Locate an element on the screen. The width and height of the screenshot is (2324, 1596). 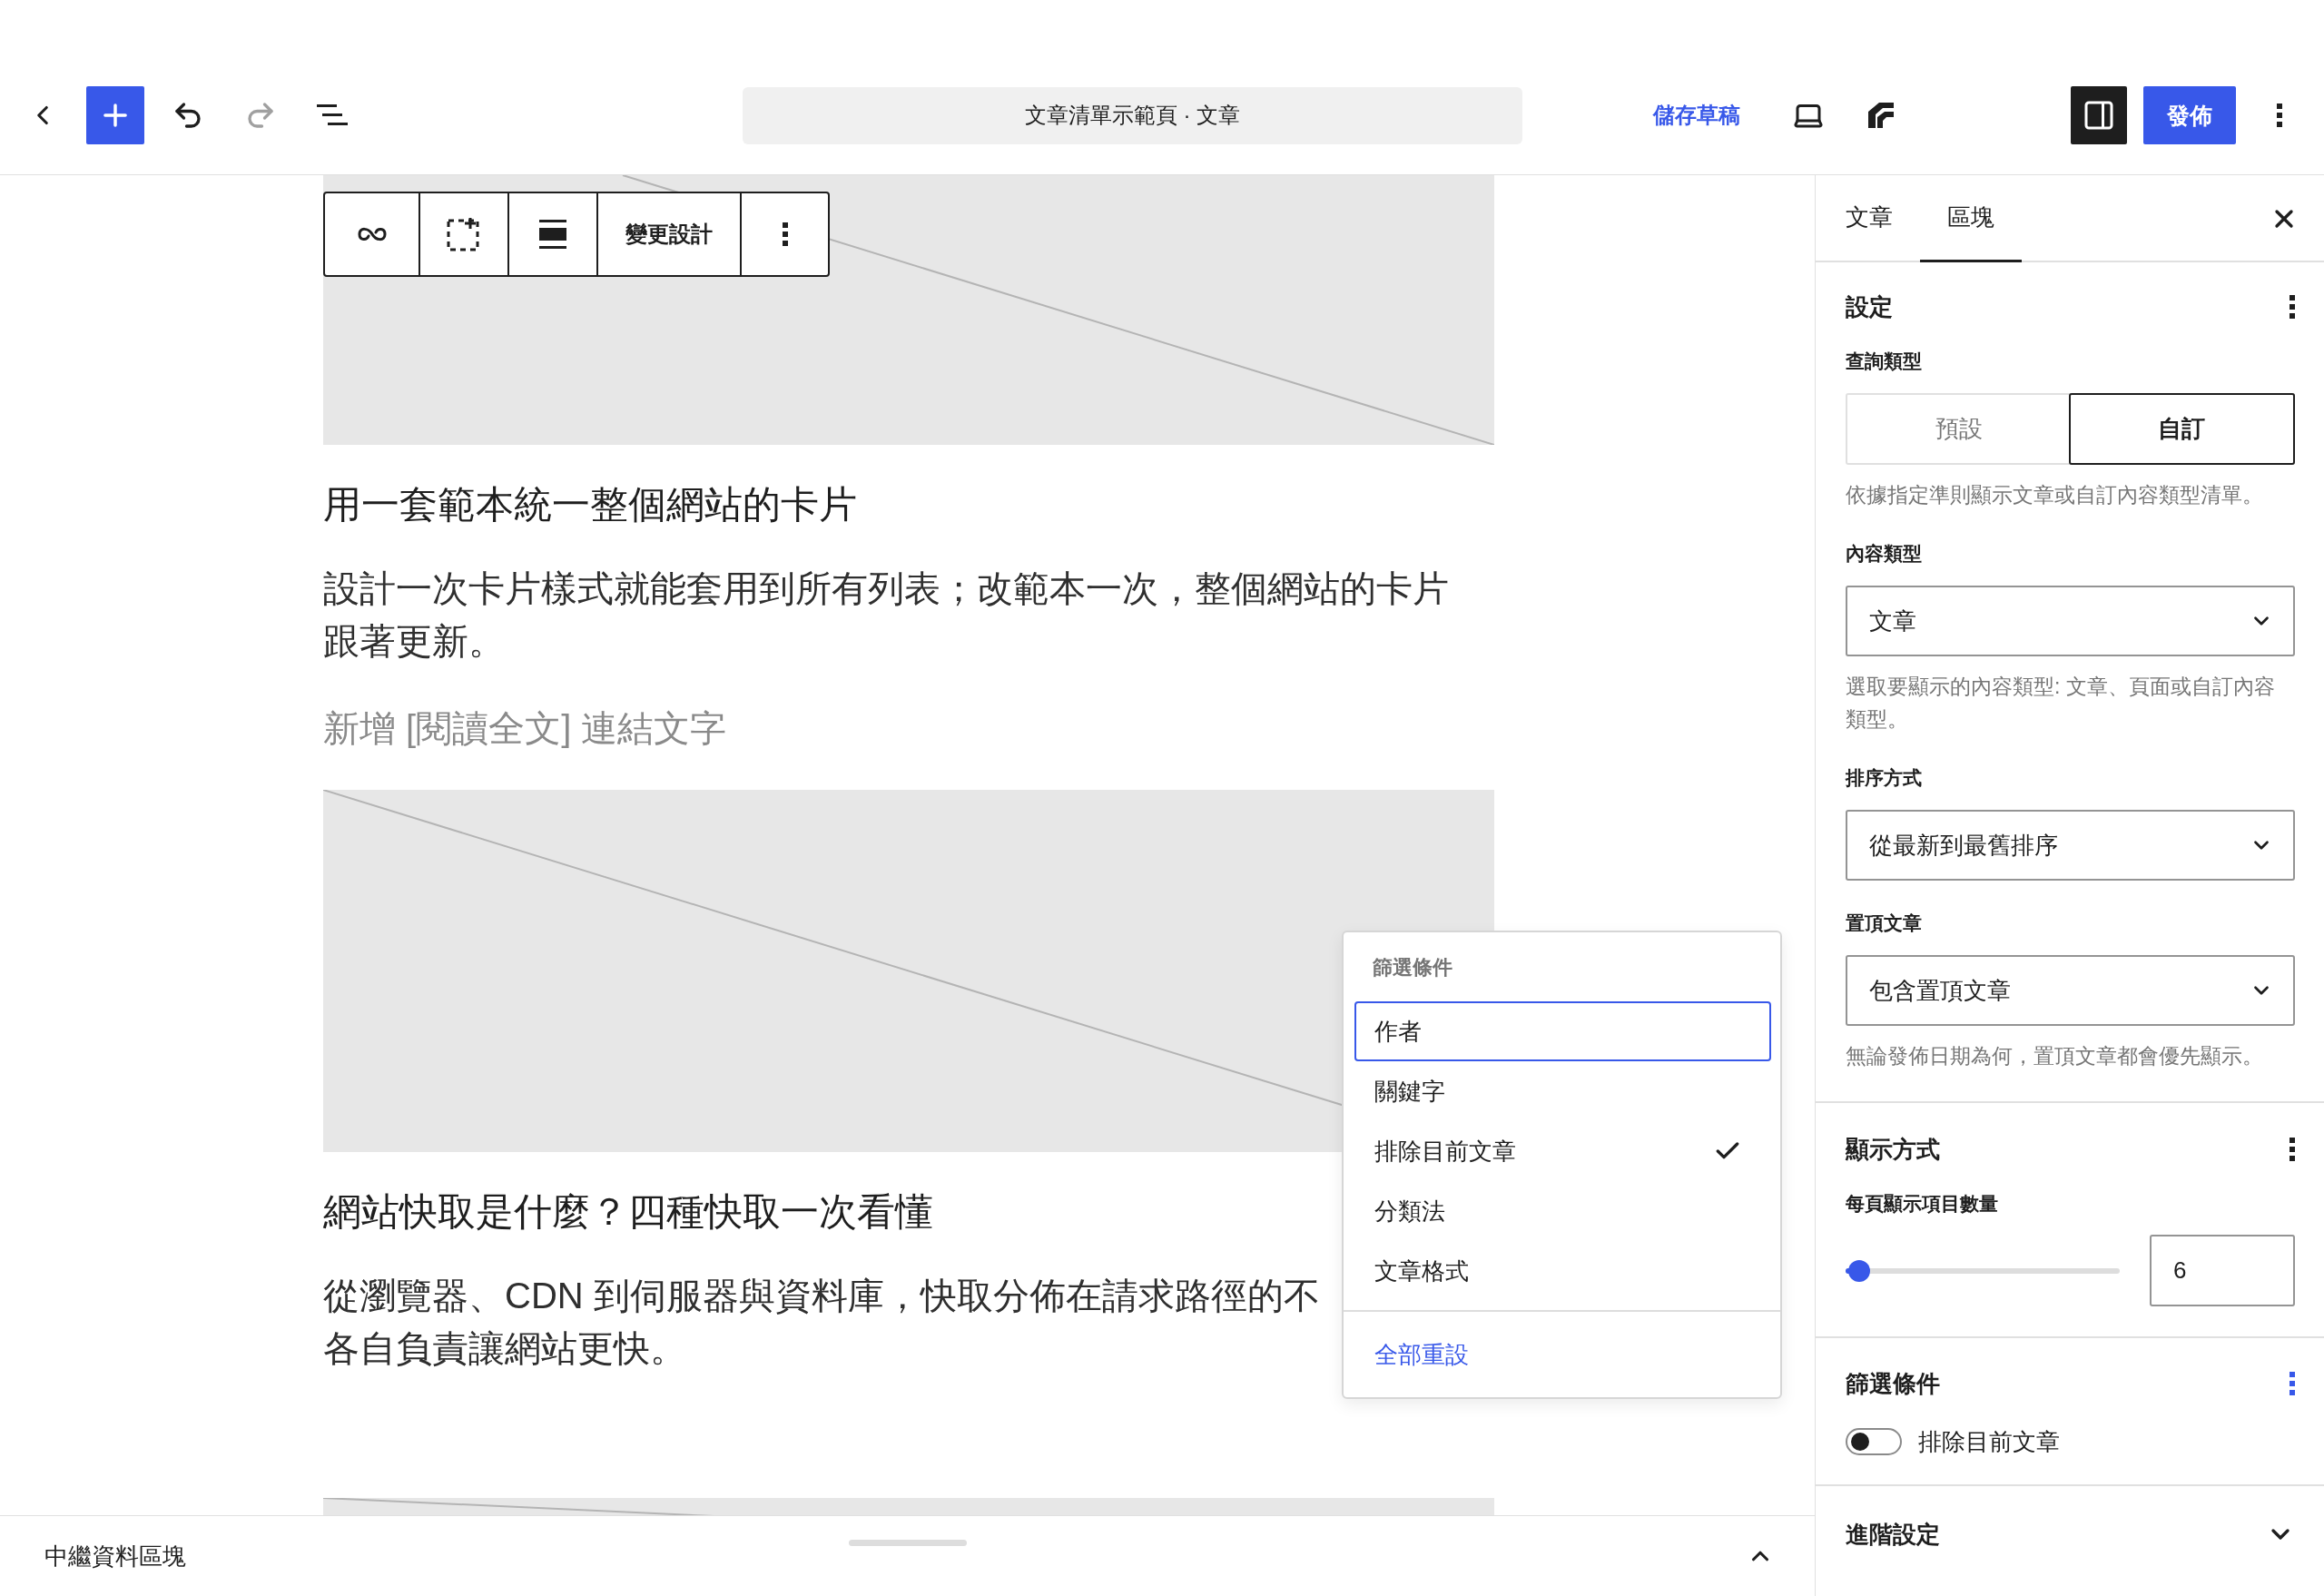
resize-handle is located at coordinates (908, 1543).